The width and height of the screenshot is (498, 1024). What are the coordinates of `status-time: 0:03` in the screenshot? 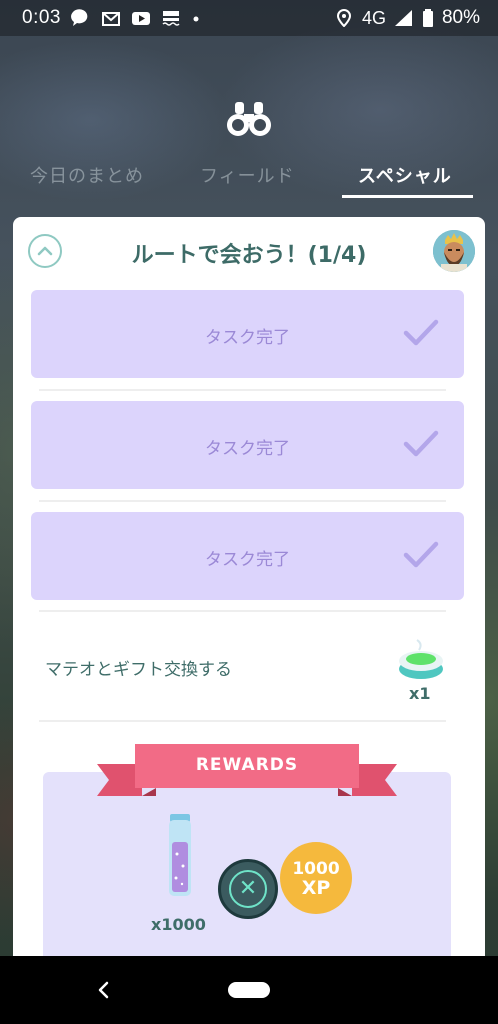 It's located at (41, 17).